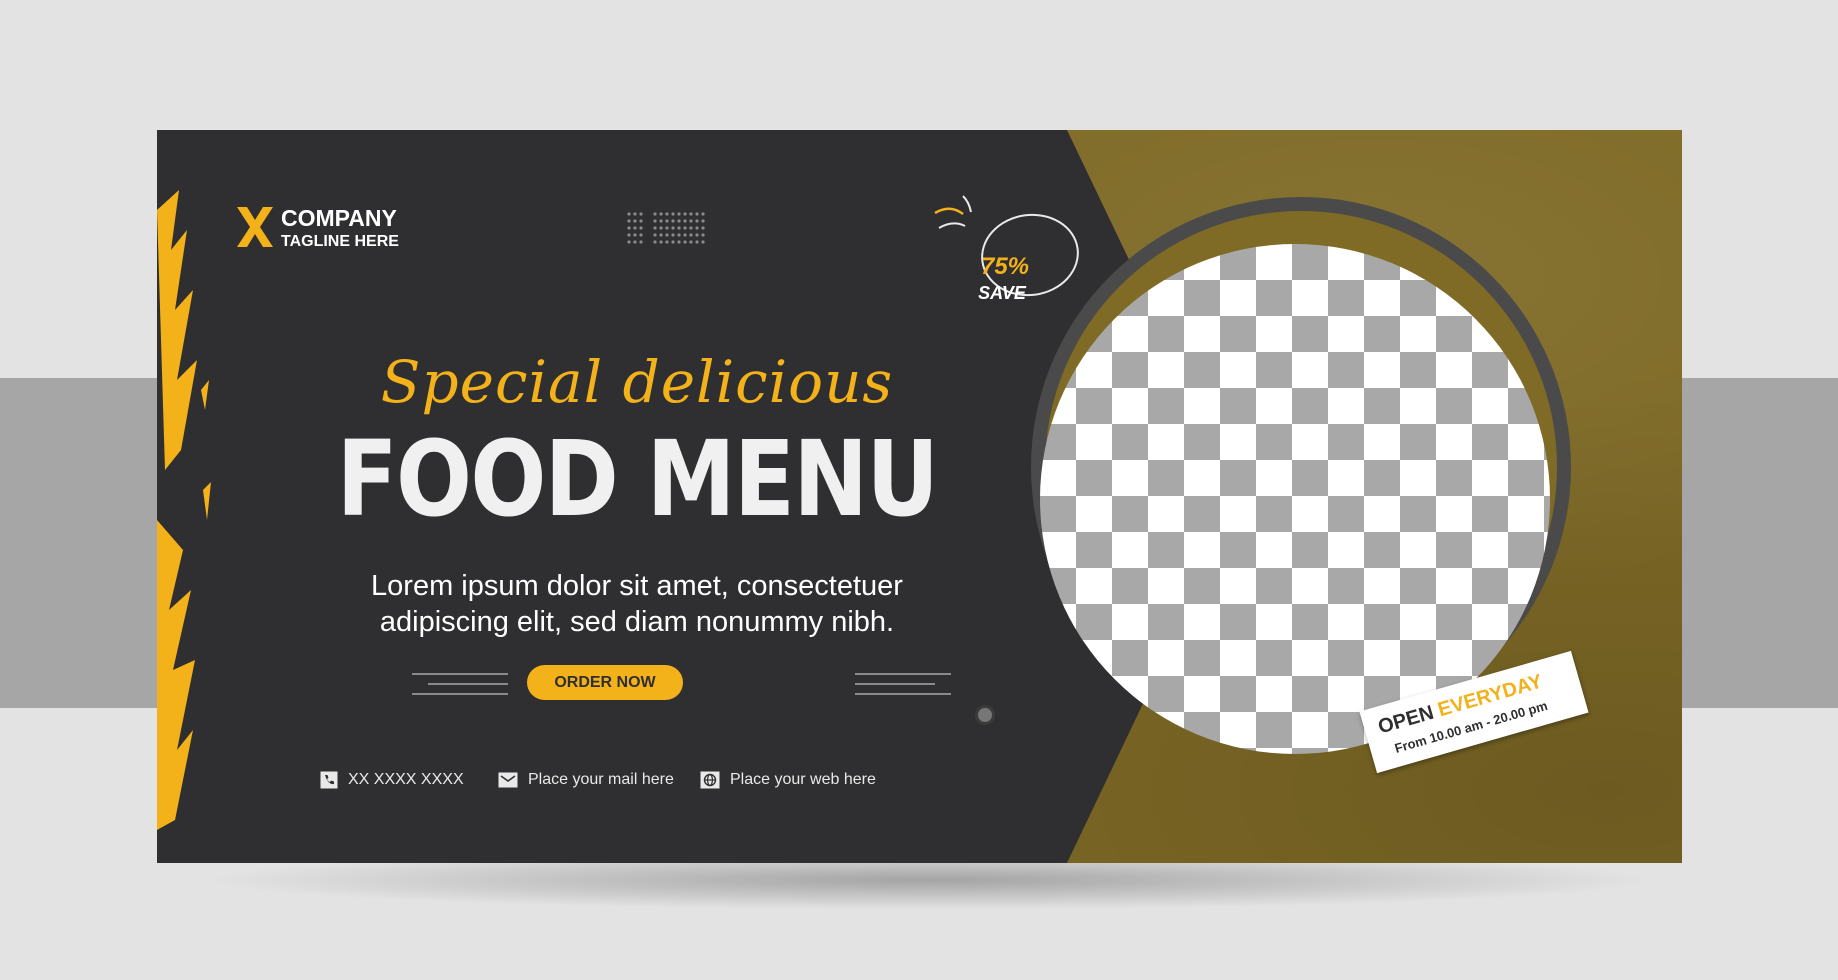 This screenshot has width=1838, height=980. I want to click on contact-phone: XX XXXX XXXX, so click(392, 780).